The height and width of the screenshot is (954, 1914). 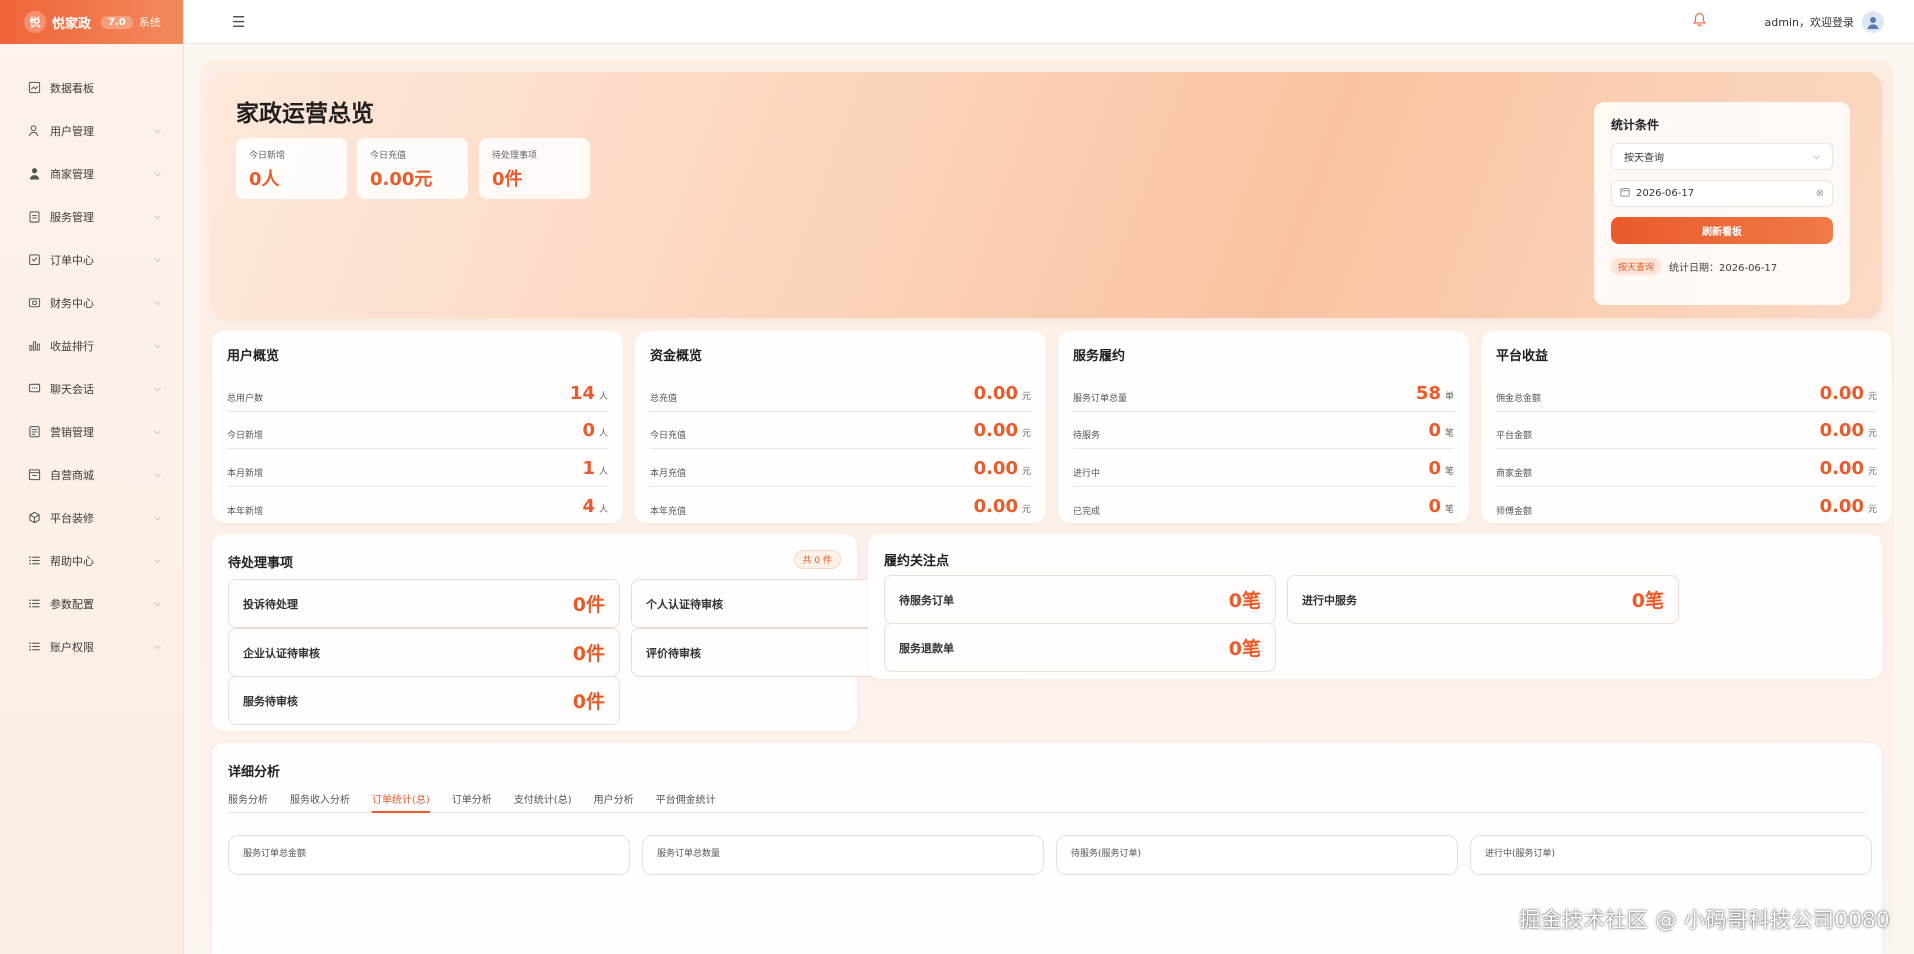 I want to click on detail-metric-card: 服务订单总数量, so click(x=843, y=855).